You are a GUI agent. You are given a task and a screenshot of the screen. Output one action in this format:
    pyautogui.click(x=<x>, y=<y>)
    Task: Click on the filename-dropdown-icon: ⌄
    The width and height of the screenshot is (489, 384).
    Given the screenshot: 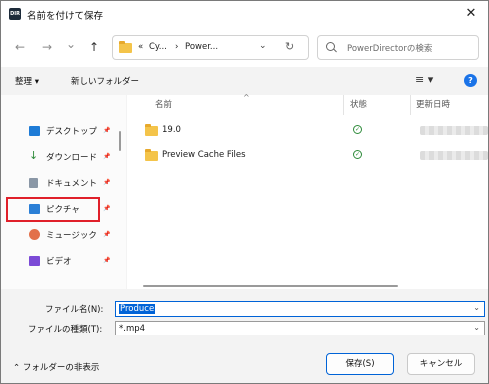 What is the action you would take?
    pyautogui.click(x=476, y=307)
    